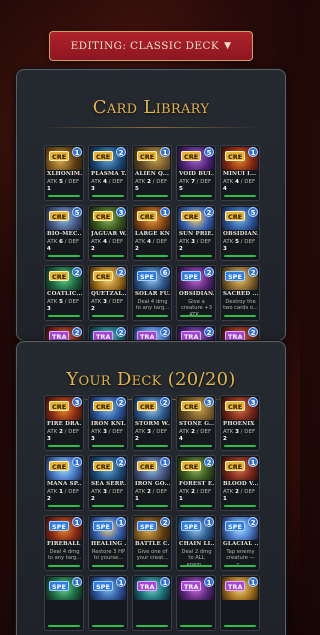 The image size is (320, 635). I want to click on card: CRE 1 IRON GO... ATK 2 / DEF 1, so click(152, 483).